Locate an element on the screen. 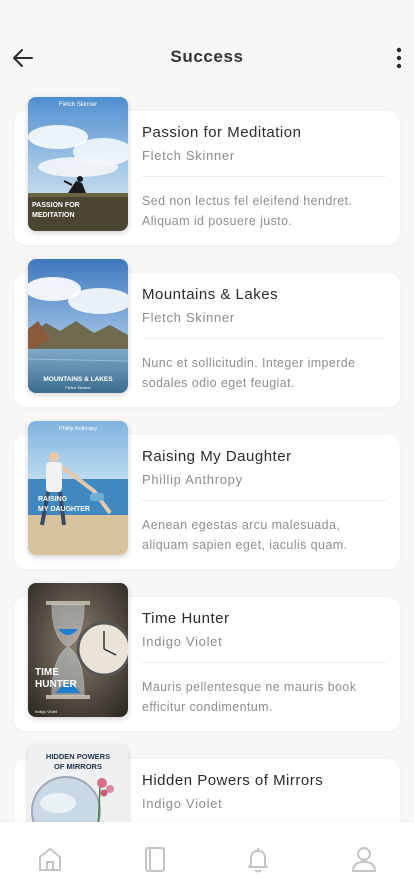  description-line: Aliquam id posuere justo. is located at coordinates (217, 221).